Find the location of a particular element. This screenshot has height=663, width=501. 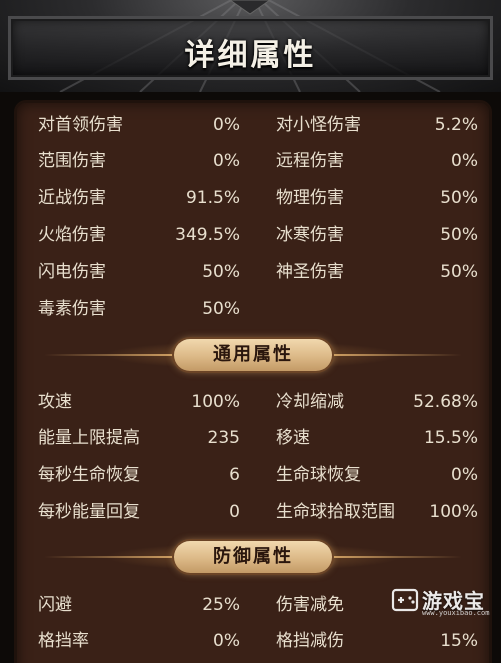

stat-label: 每秒能量回复 is located at coordinates (89, 512).